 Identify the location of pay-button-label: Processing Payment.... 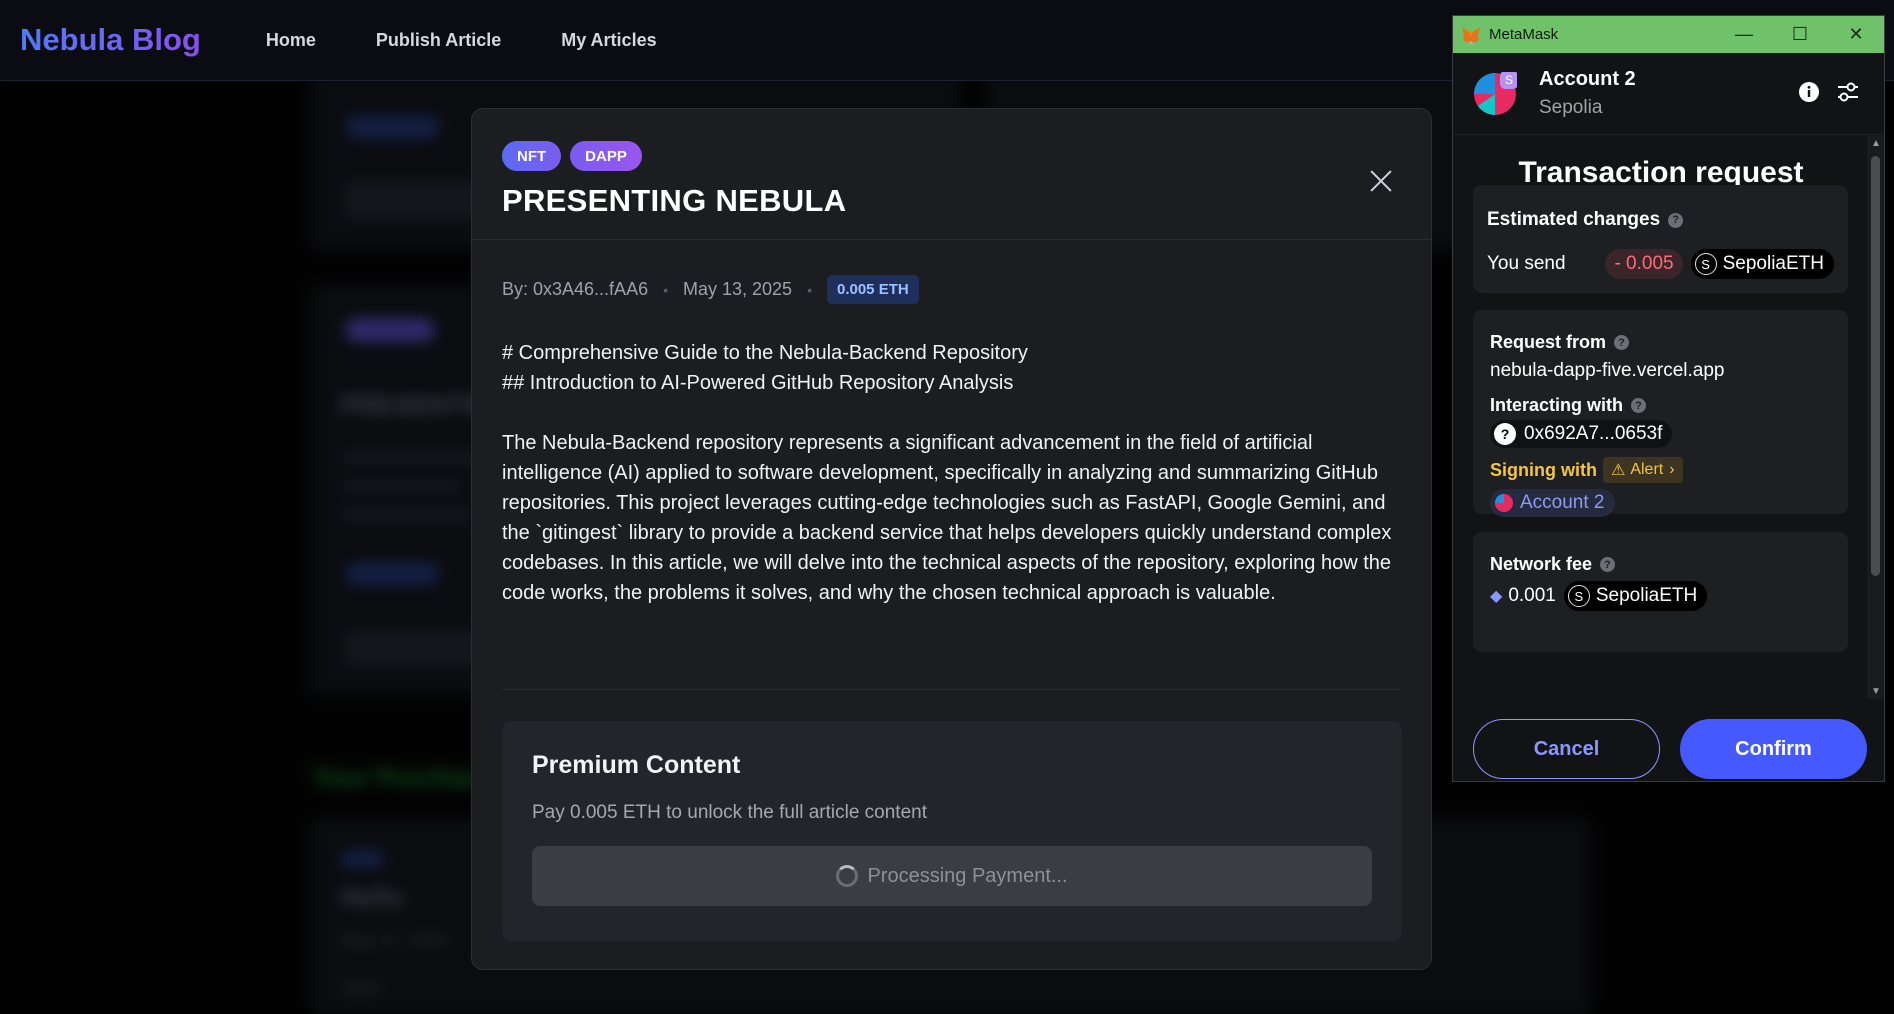
(967, 875).